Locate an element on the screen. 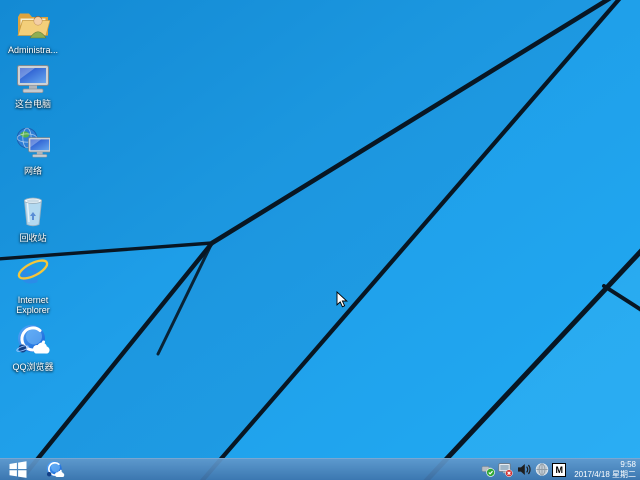 This screenshot has width=640, height=480. desktop-icon-label: 这台电脑 is located at coordinates (32, 104).